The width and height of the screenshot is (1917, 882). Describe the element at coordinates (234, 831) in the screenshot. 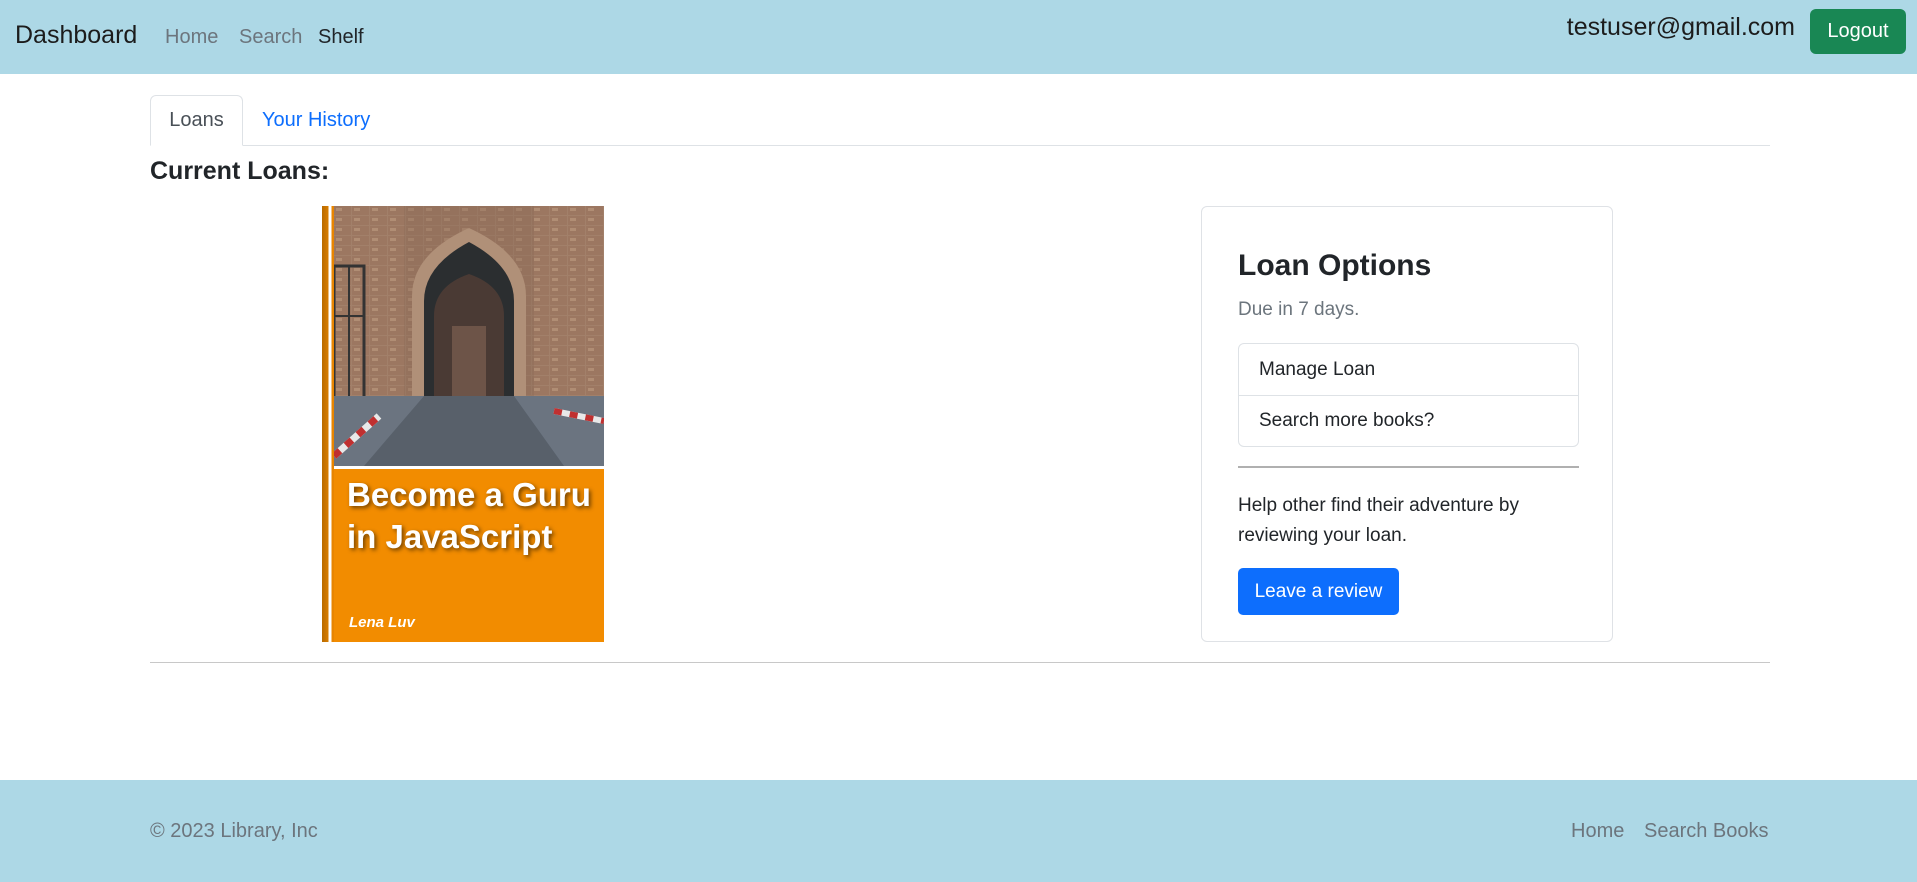

I see `copyright-text: © 2023 Library, Inc` at that location.